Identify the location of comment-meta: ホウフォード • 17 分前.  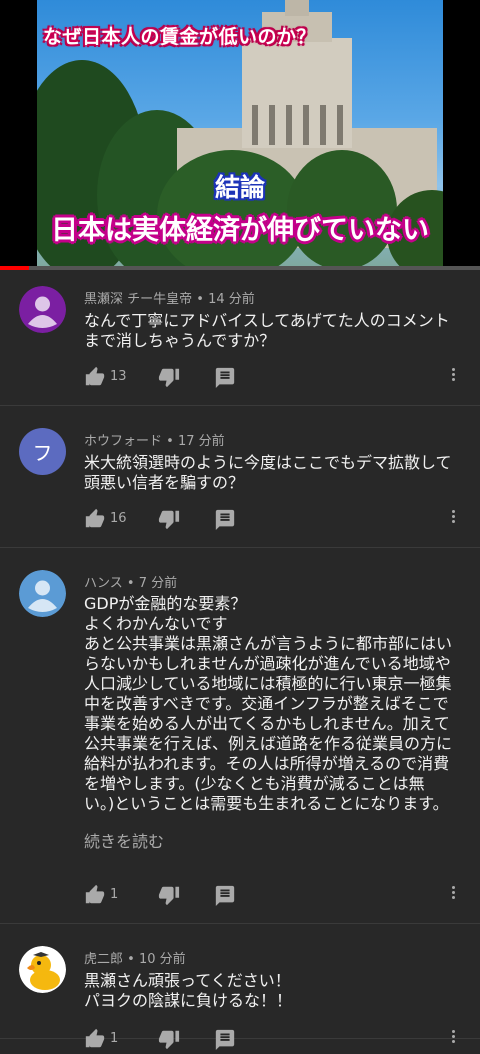
(154, 439).